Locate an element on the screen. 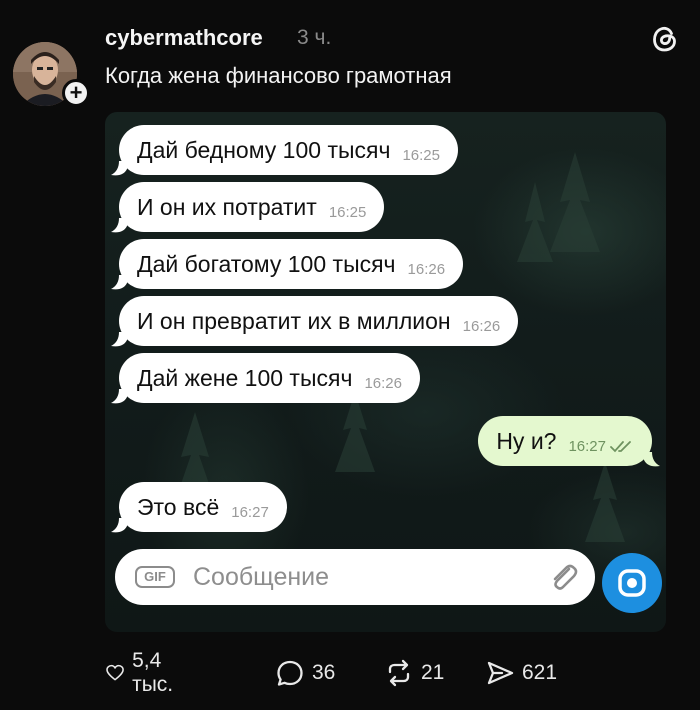  share-button: 621 is located at coordinates (521, 673).